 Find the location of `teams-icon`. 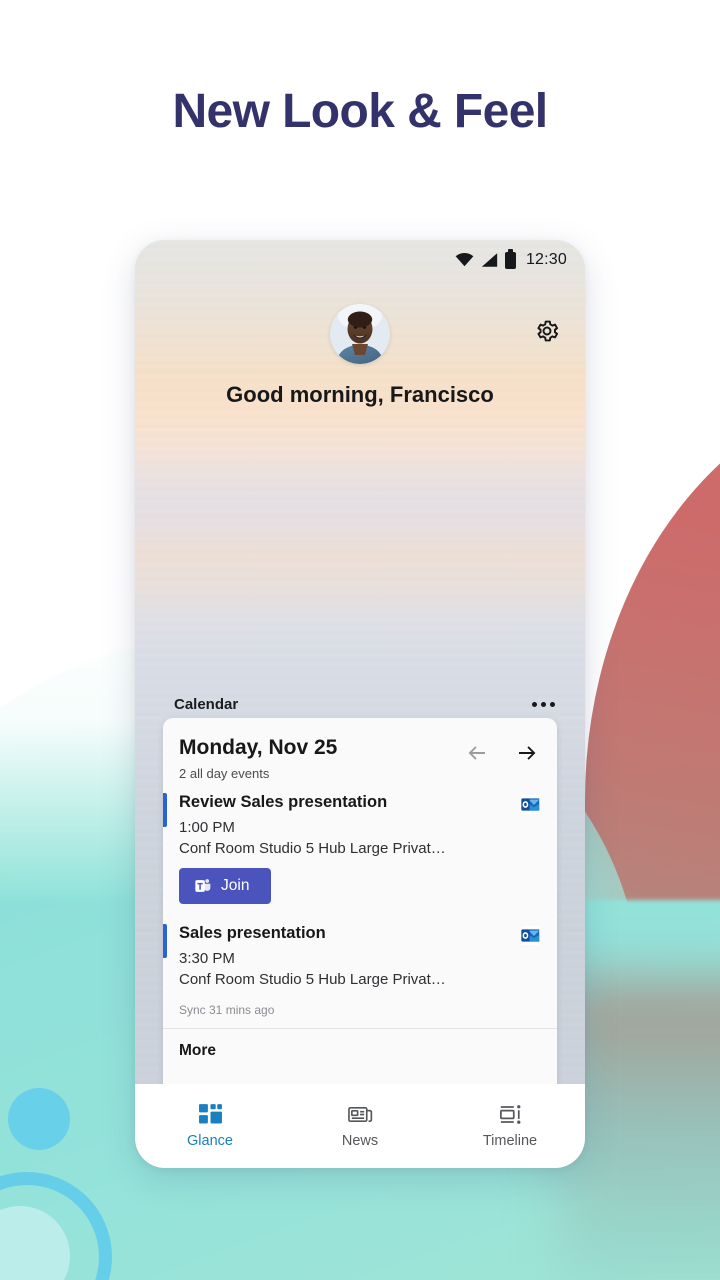

teams-icon is located at coordinates (203, 885).